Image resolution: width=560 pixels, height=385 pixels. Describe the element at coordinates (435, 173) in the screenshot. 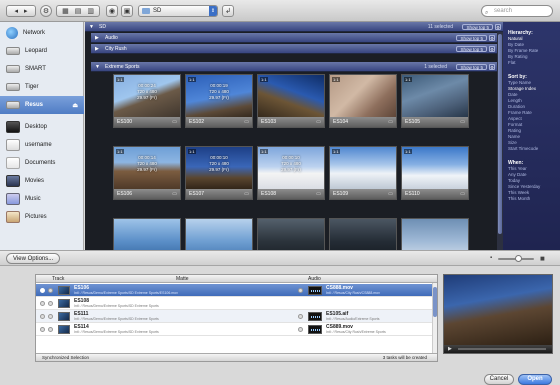

I see `clip-thumbnail: 1:1 ES110 ▭` at that location.